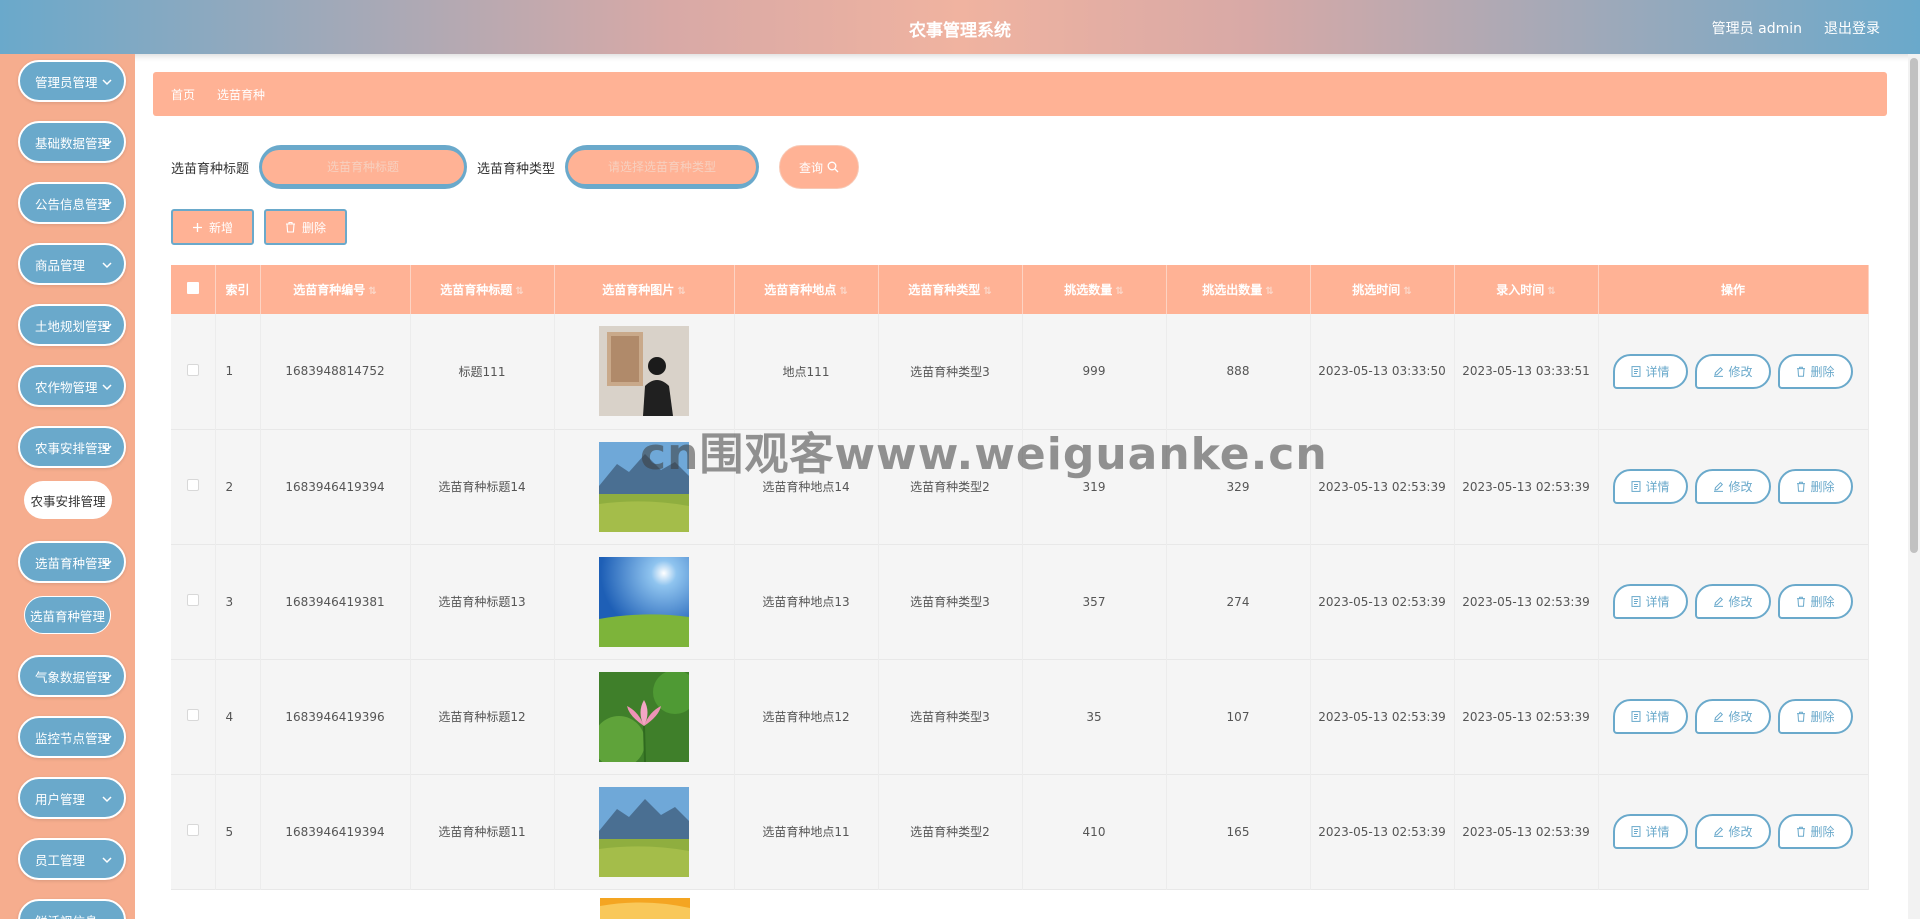 The image size is (1920, 919). I want to click on cell-count: 35, so click(1094, 716).